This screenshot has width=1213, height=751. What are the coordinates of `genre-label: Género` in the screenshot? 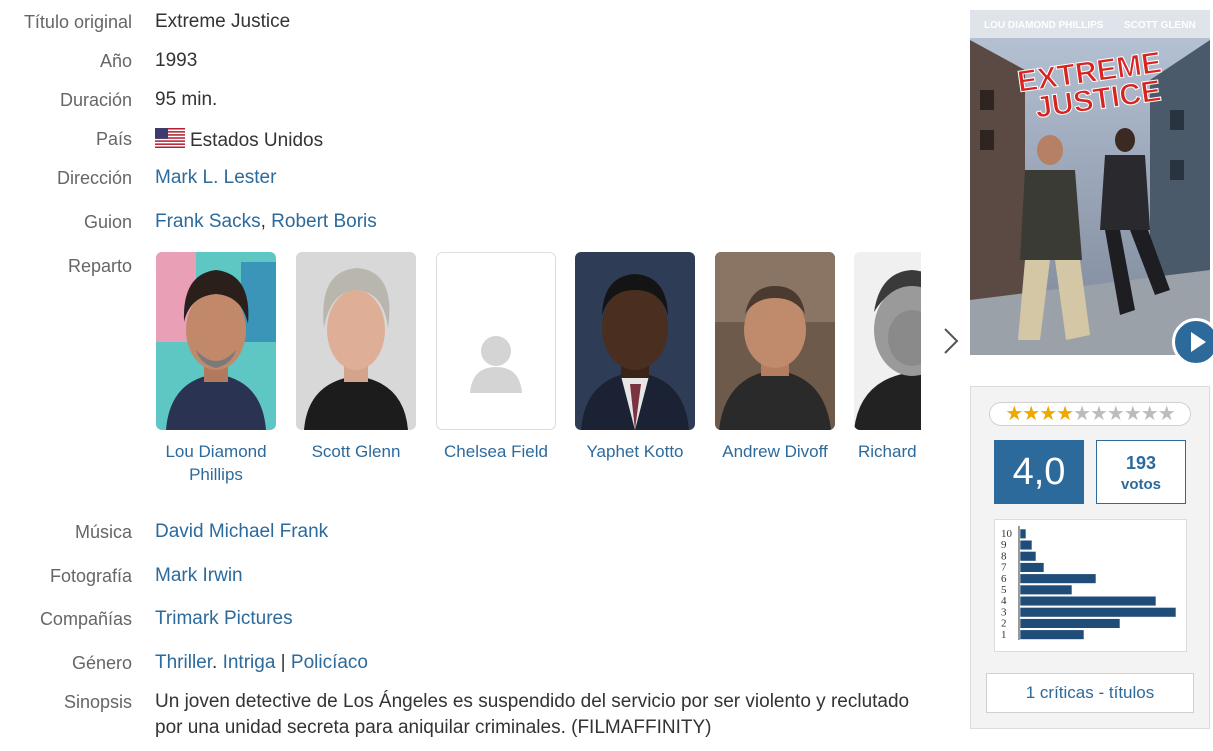 It's located at (101, 663).